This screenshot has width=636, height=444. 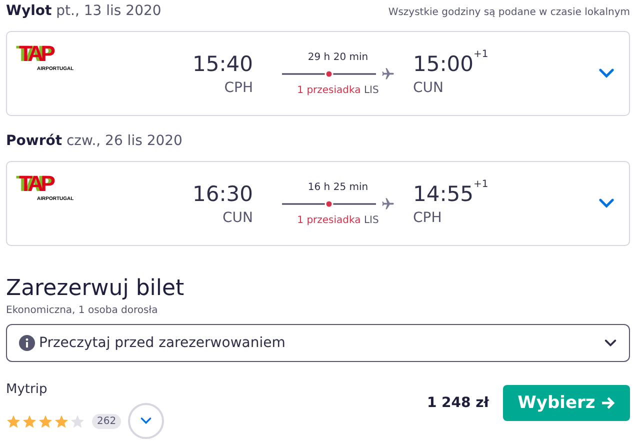 What do you see at coordinates (82, 310) in the screenshot?
I see `booking-subtitle: Ekonomiczna, 1 osoba dorosła` at bounding box center [82, 310].